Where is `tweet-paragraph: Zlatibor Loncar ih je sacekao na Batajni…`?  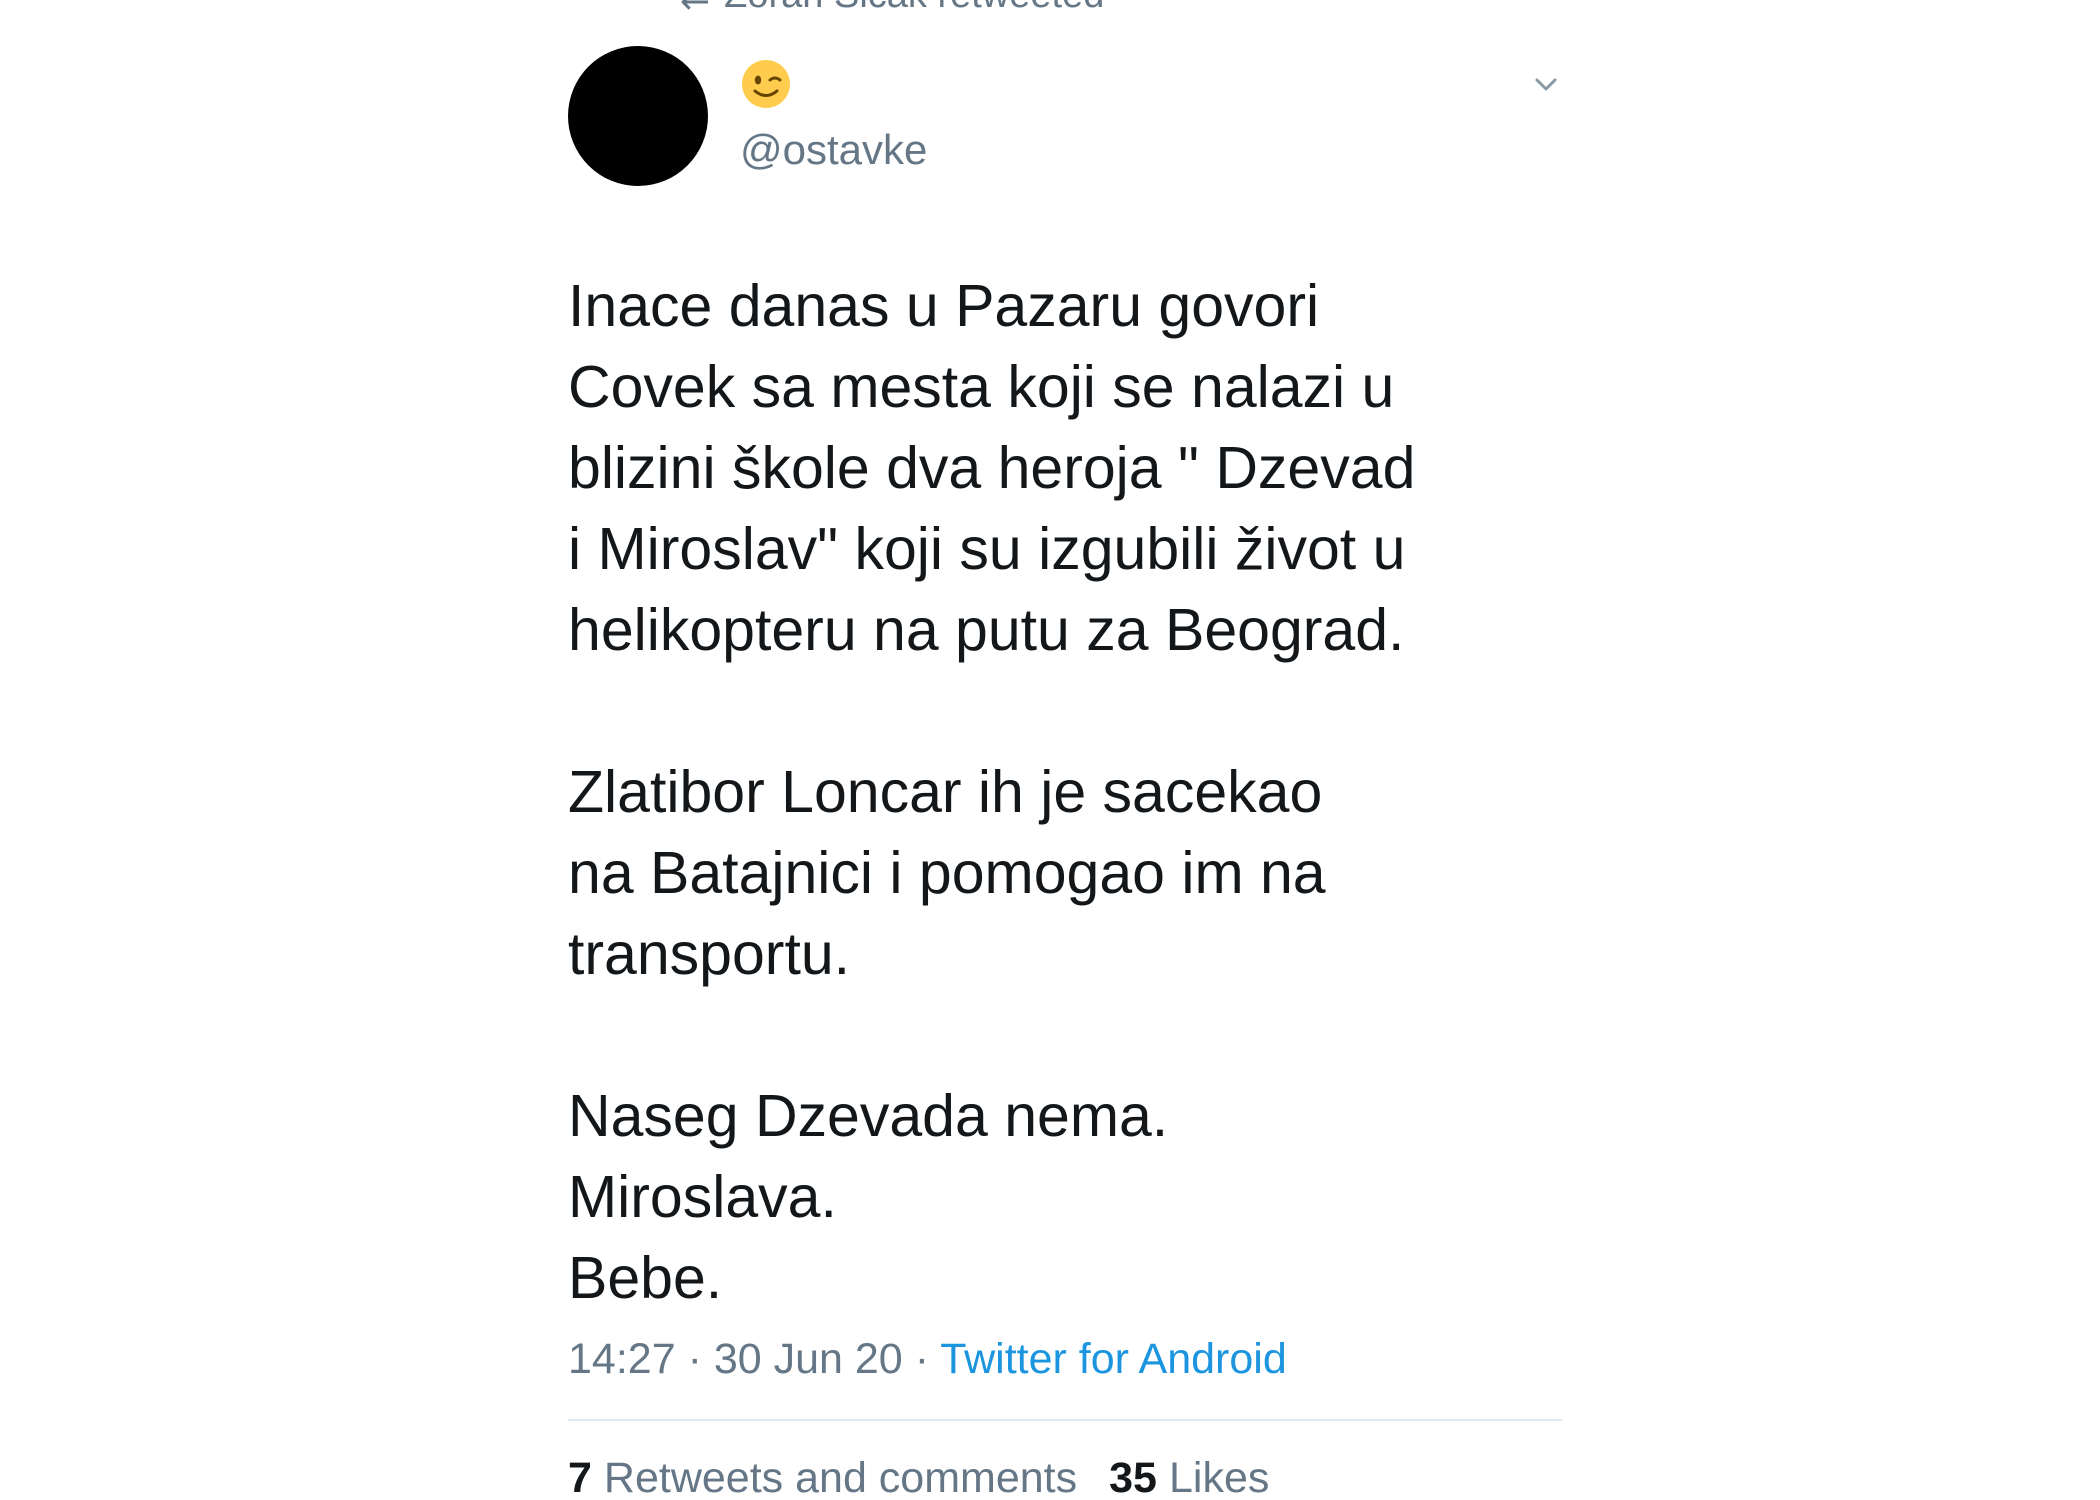 tweet-paragraph: Zlatibor Loncar ih je sacekao na Batajni… is located at coordinates (947, 873).